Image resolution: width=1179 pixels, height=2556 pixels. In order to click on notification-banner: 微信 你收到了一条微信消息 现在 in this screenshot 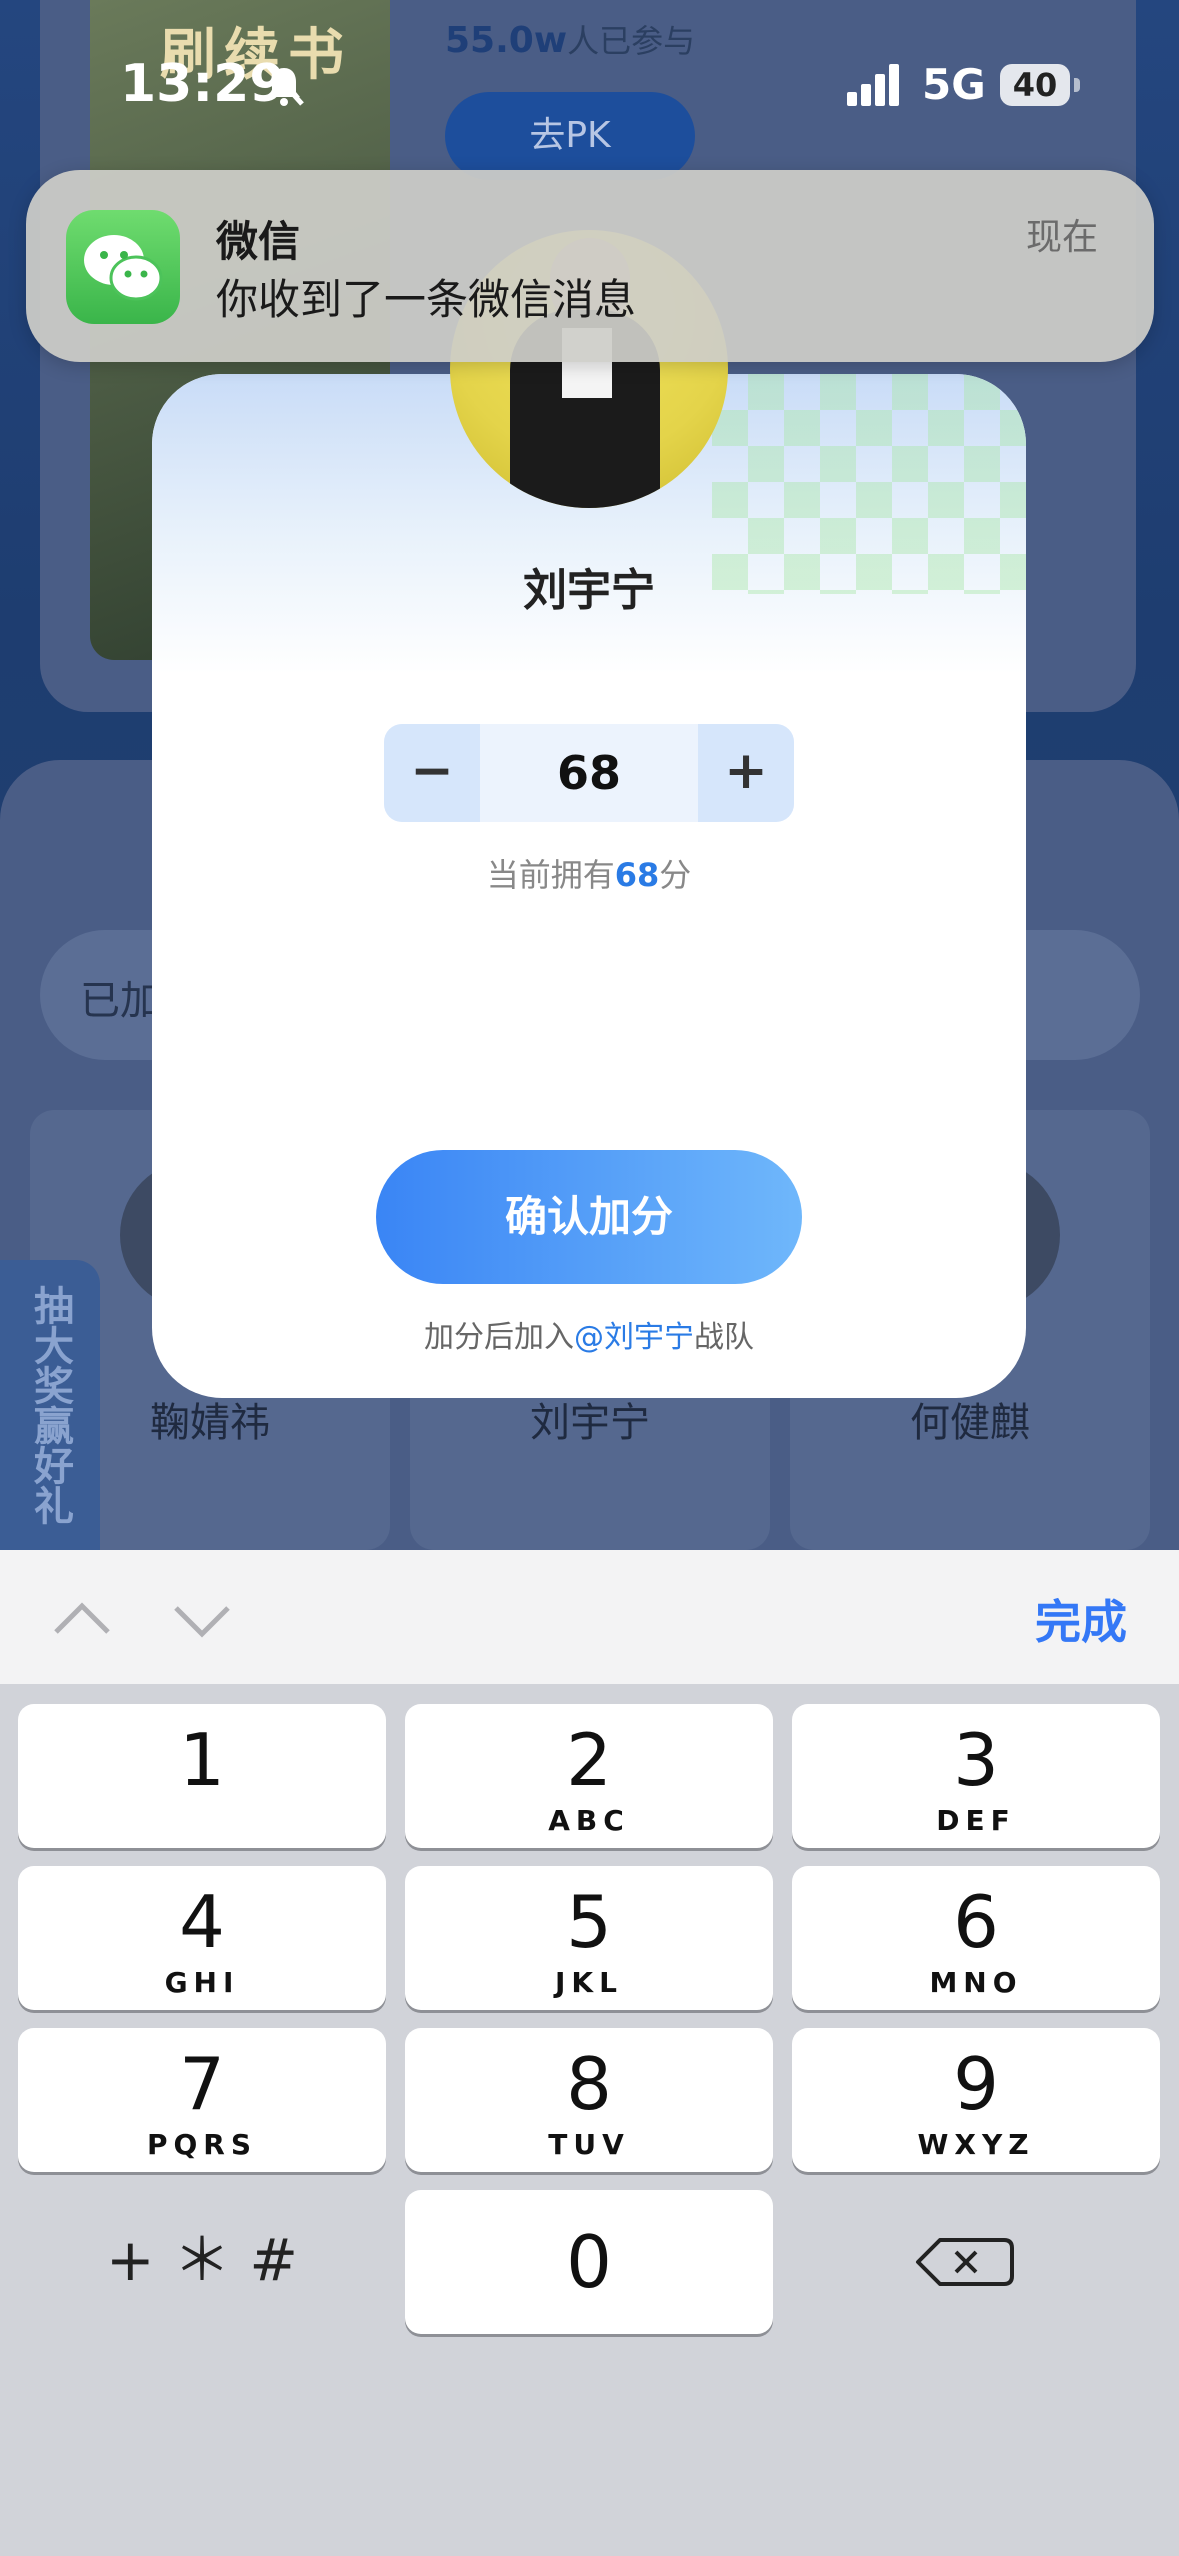, I will do `click(590, 266)`.